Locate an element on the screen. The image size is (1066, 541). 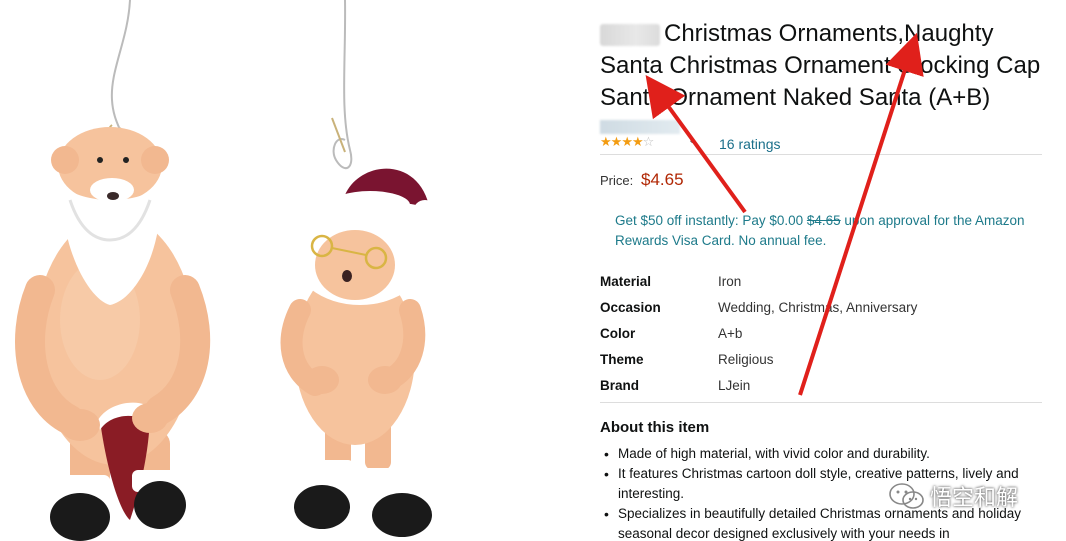
spec-key: Occasion is located at coordinates (630, 307).